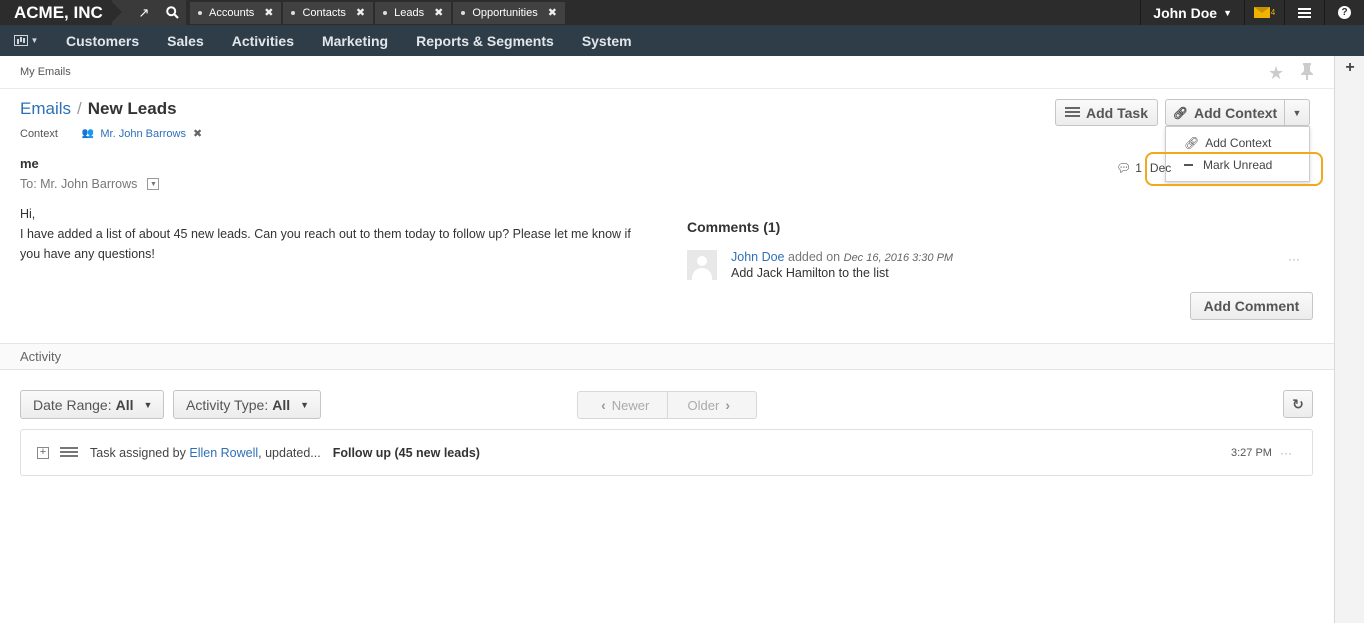  Describe the element at coordinates (758, 257) in the screenshot. I see `comment-author: John Doe` at that location.